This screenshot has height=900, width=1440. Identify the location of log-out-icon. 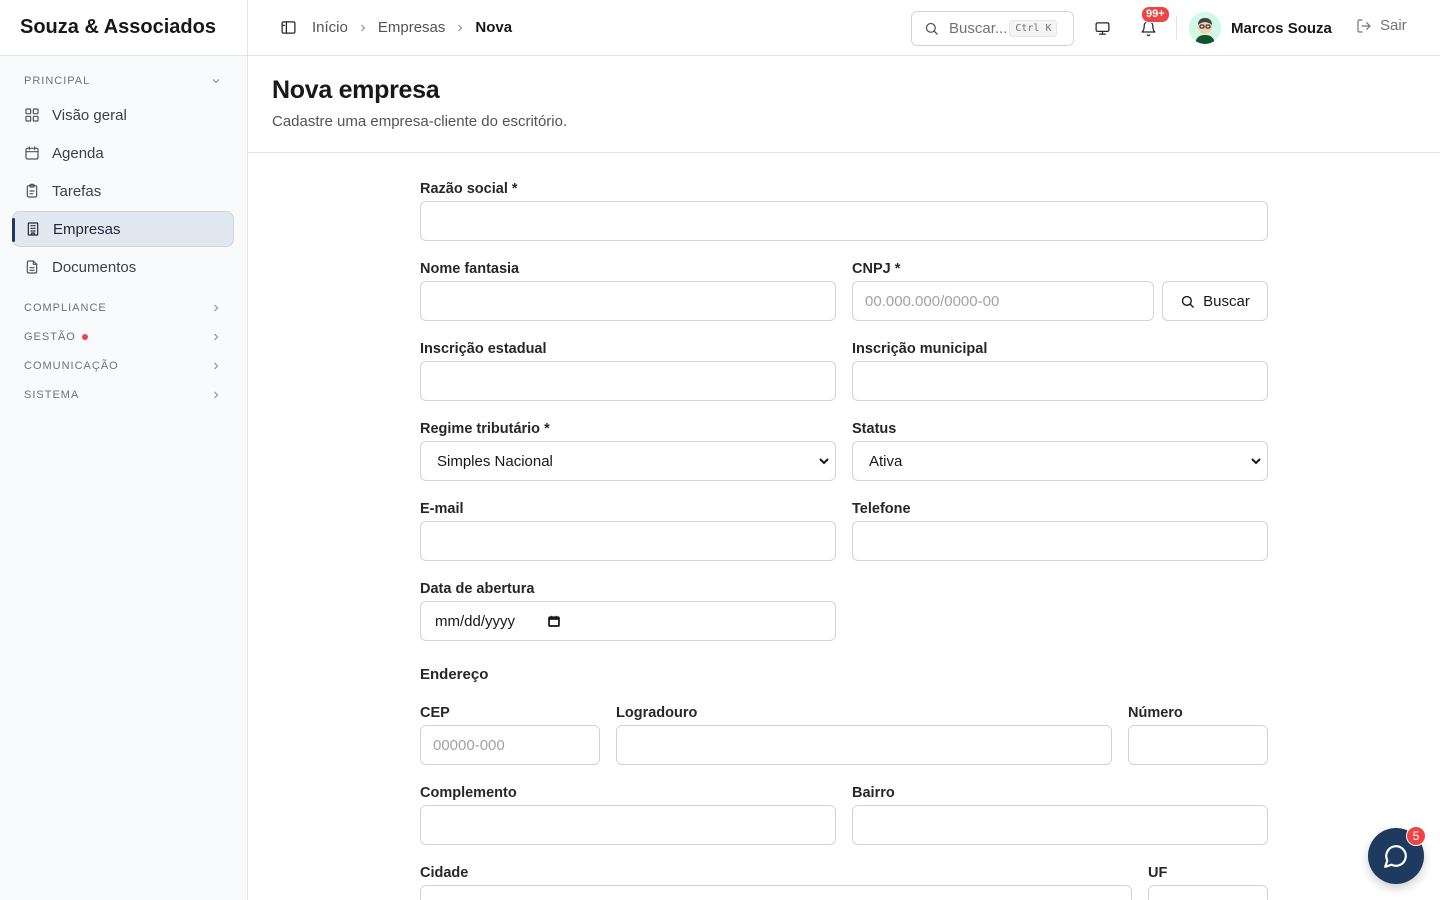
(1364, 25).